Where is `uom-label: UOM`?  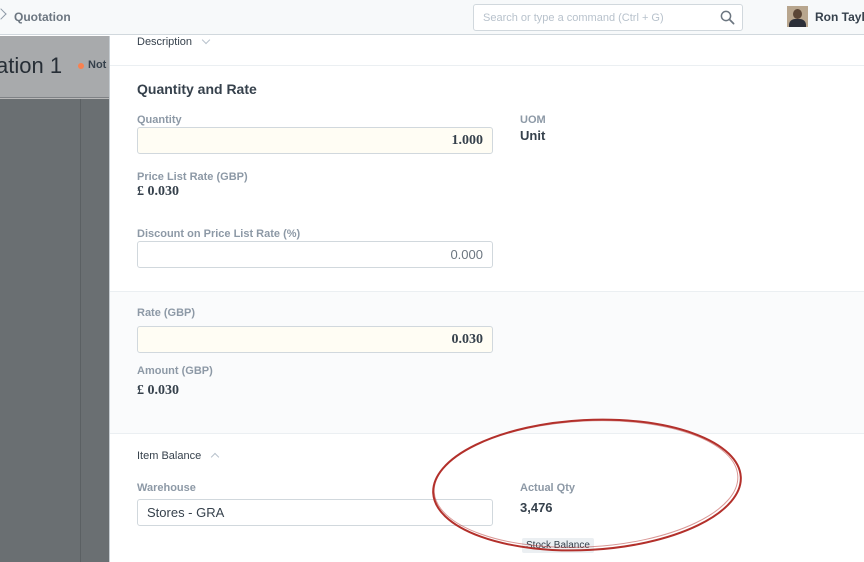
uom-label: UOM is located at coordinates (533, 120).